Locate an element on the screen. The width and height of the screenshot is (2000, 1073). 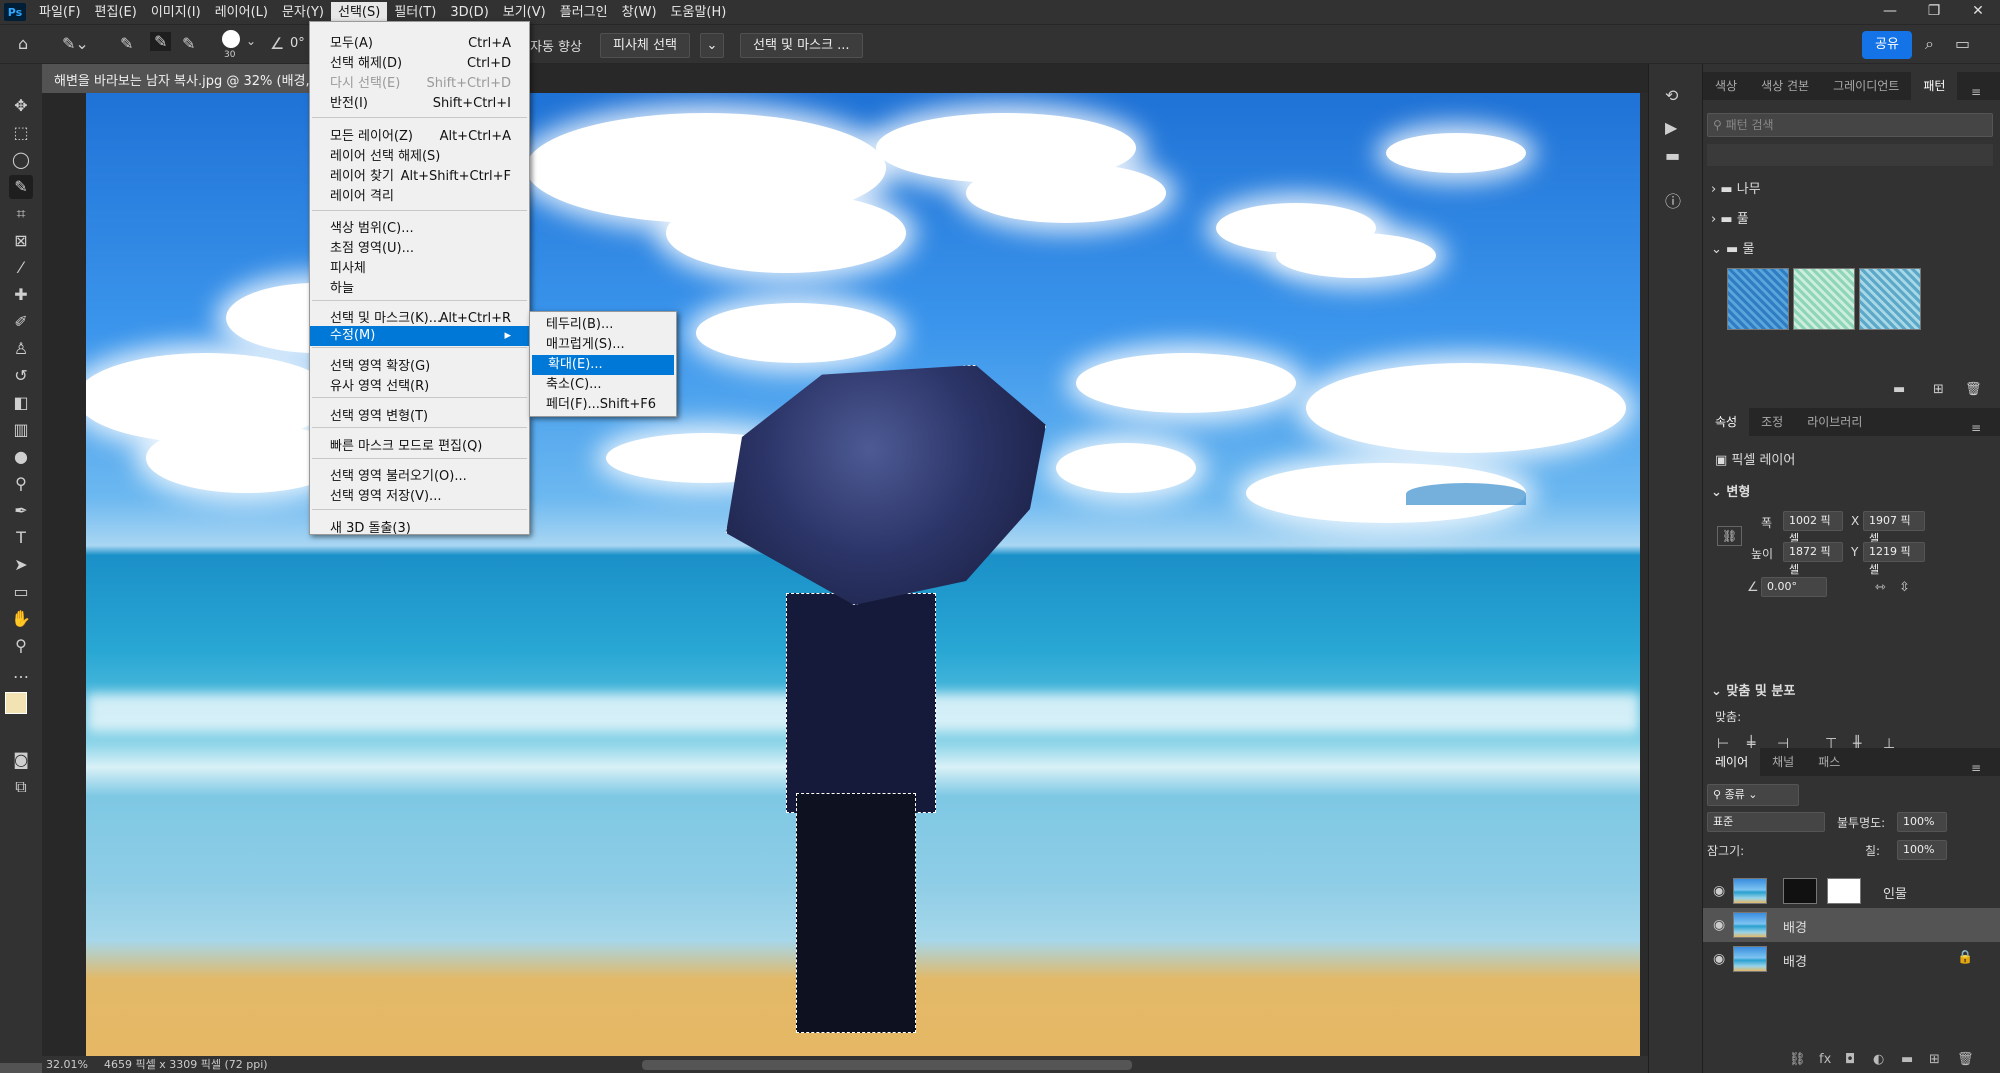
auto-enhance-label: 자동 향상 is located at coordinates (556, 45).